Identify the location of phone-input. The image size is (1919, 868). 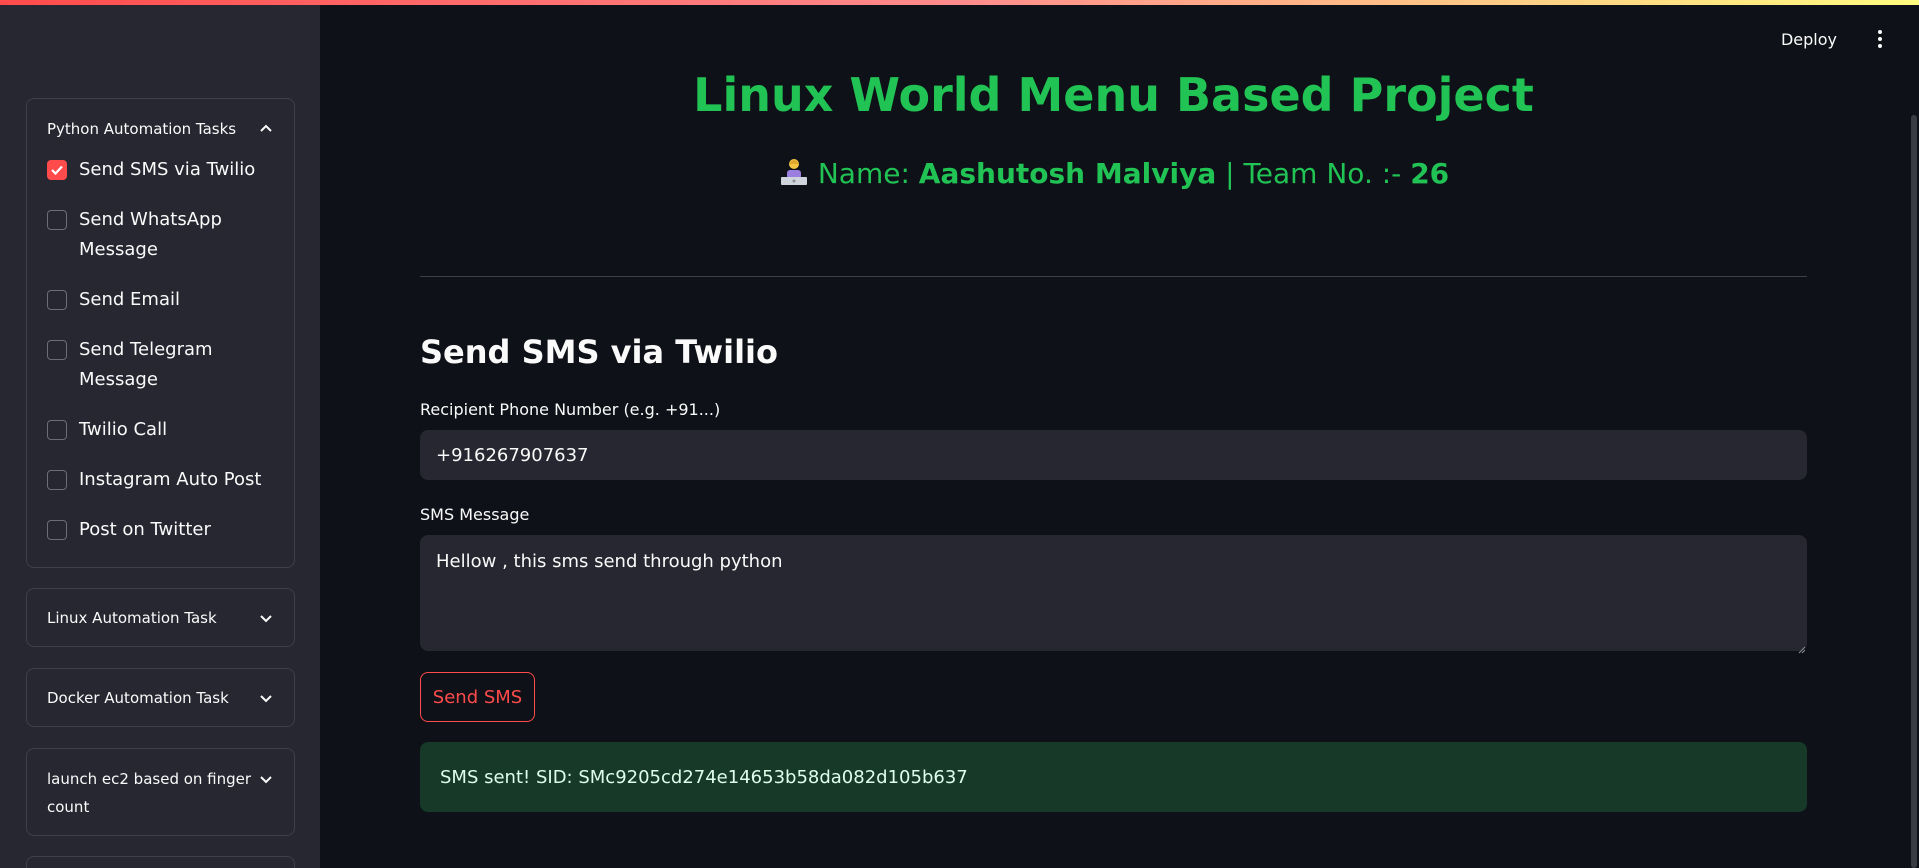
(1113, 455).